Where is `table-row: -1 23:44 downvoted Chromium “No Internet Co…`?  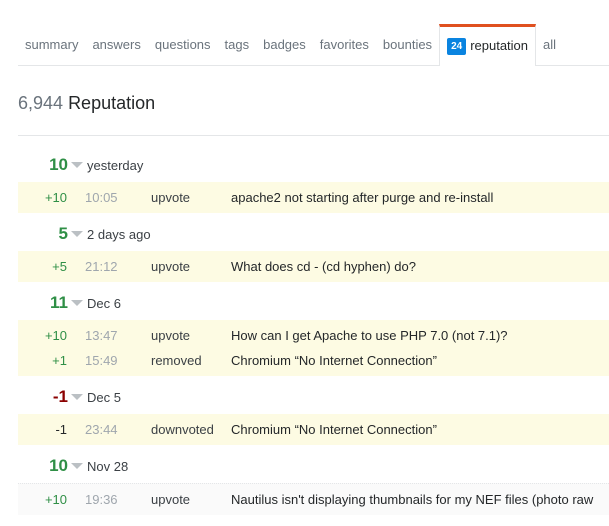
table-row: -1 23:44 downvoted Chromium “No Internet Co… is located at coordinates (313, 429).